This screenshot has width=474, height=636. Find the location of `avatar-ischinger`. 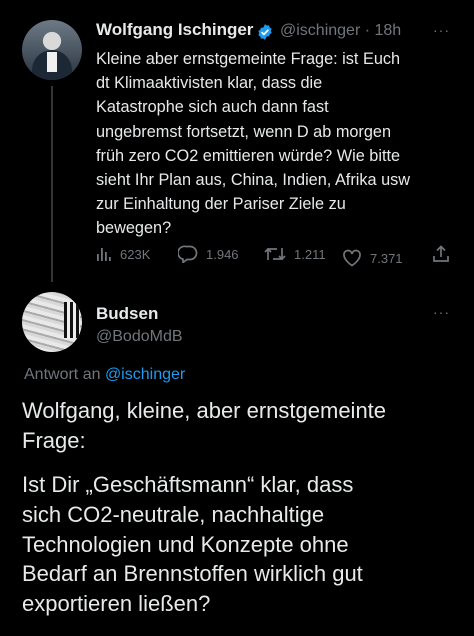

avatar-ischinger is located at coordinates (52, 50).